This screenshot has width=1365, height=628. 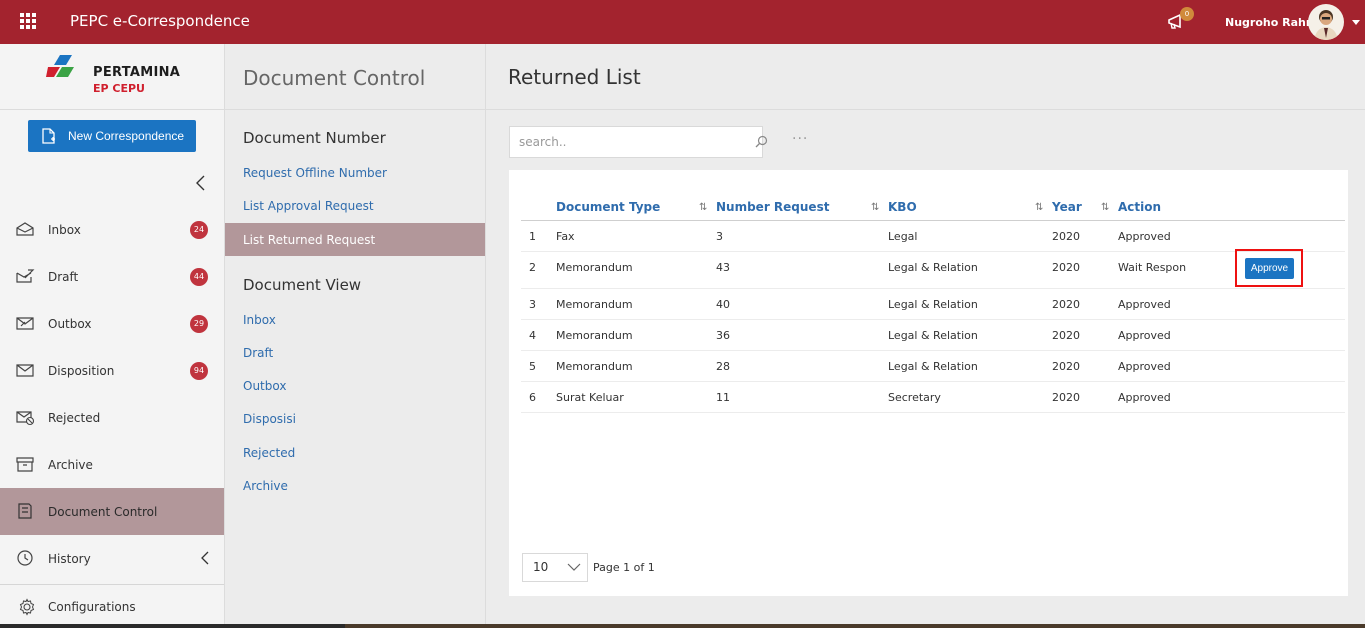 I want to click on link-list-returned-request: List Returned Request, so click(x=309, y=240).